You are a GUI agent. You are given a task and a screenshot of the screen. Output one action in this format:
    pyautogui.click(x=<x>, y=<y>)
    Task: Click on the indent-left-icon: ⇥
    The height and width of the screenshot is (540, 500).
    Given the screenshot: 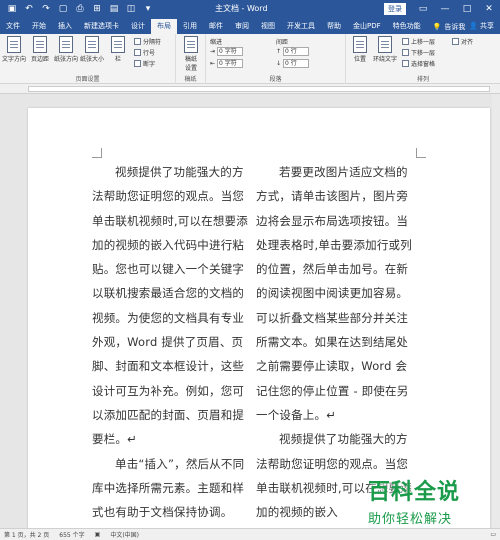 What is the action you would take?
    pyautogui.click(x=213, y=51)
    